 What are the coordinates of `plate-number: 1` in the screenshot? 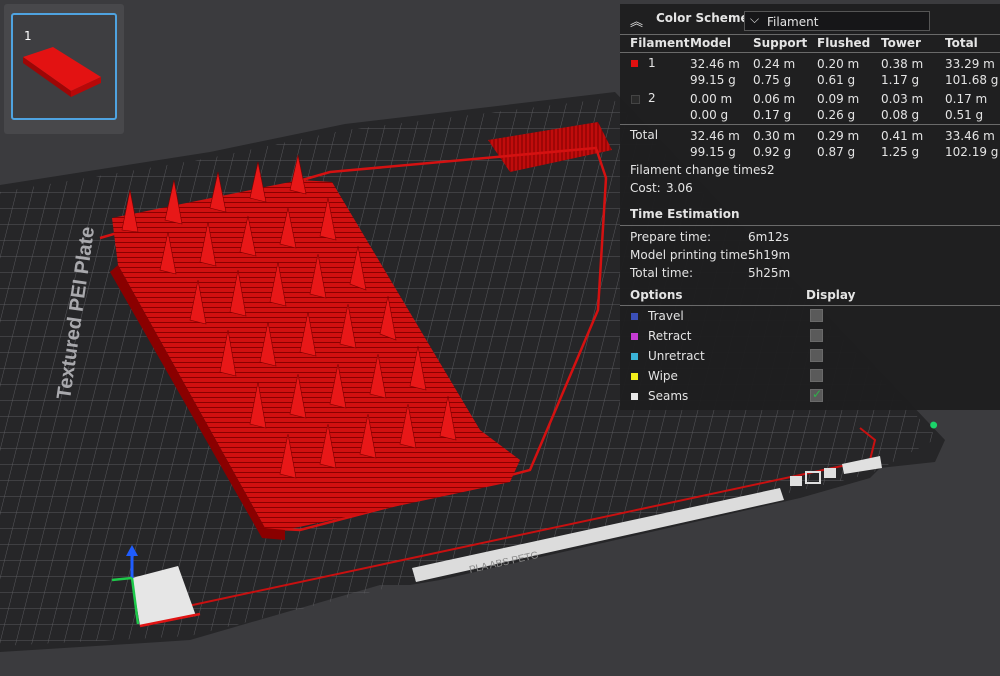 It's located at (28, 36).